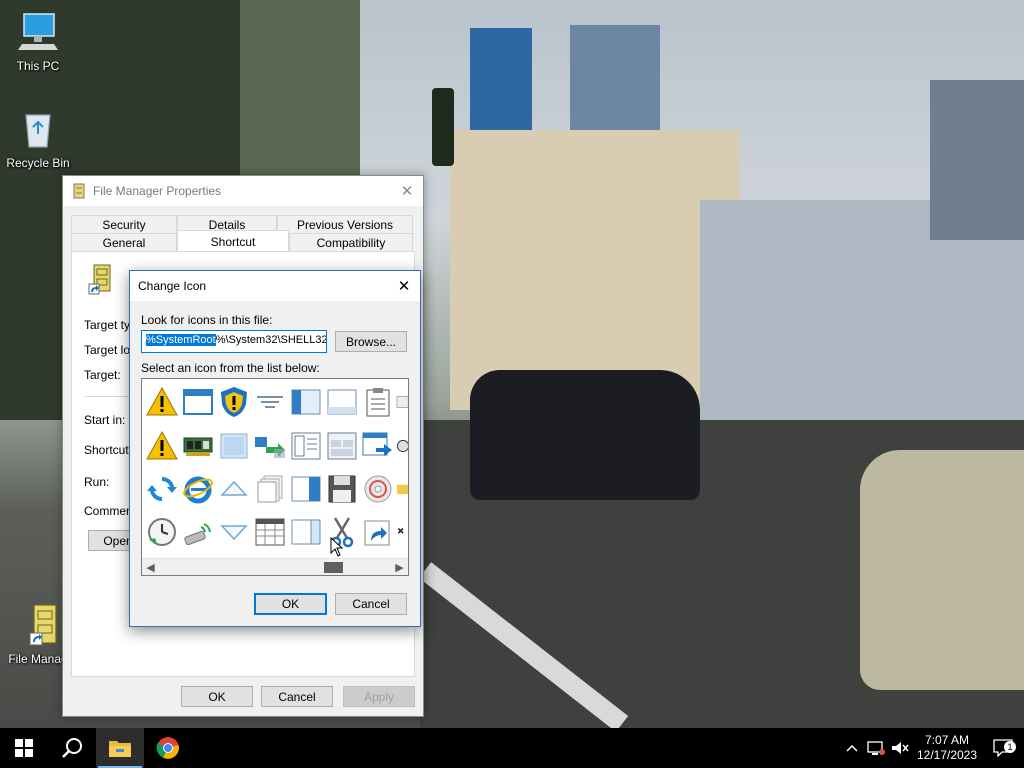 This screenshot has height=768, width=1024. I want to click on partial-icon, so click(402, 402).